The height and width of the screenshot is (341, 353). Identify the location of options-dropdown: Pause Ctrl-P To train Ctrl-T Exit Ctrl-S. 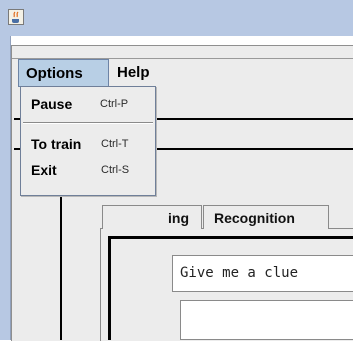
(88, 141).